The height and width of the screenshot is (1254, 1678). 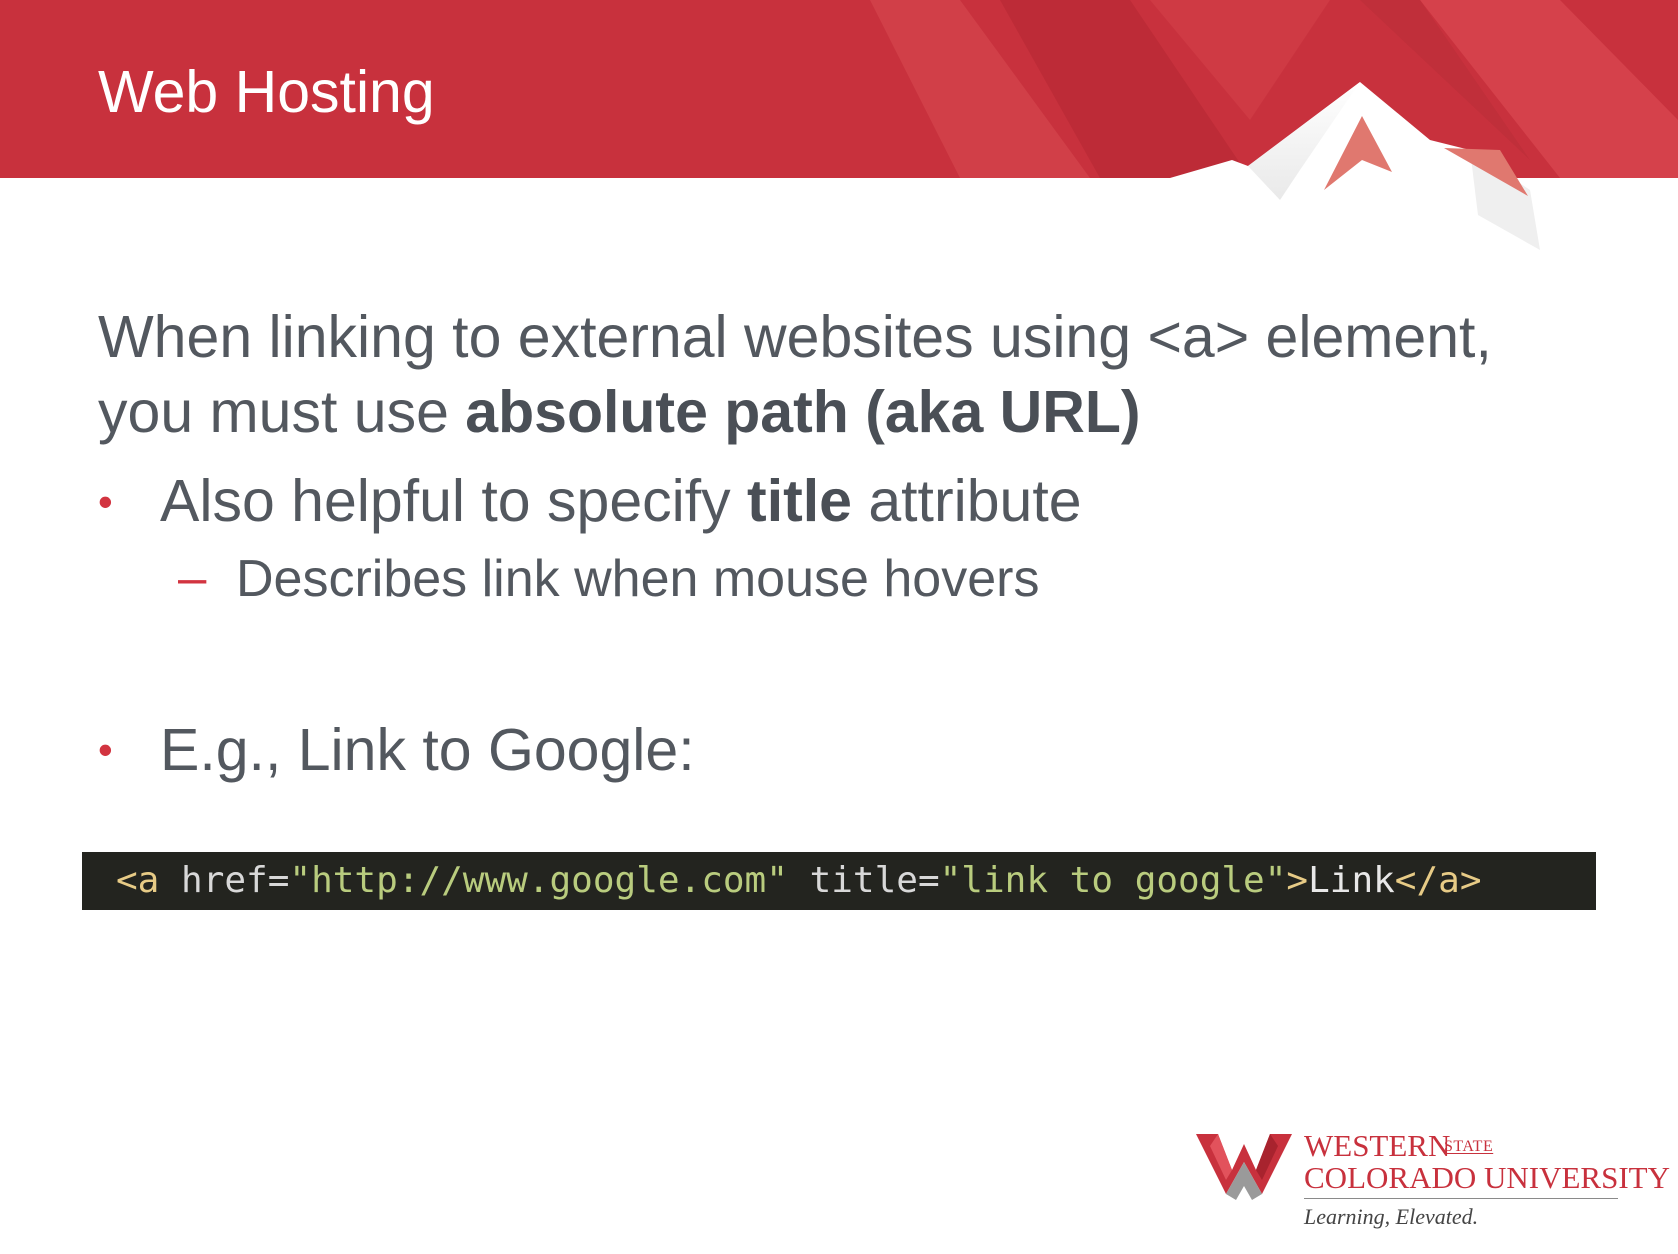 What do you see at coordinates (454, 501) in the screenshot?
I see `bullet-1-prefix: Also helpful to specify` at bounding box center [454, 501].